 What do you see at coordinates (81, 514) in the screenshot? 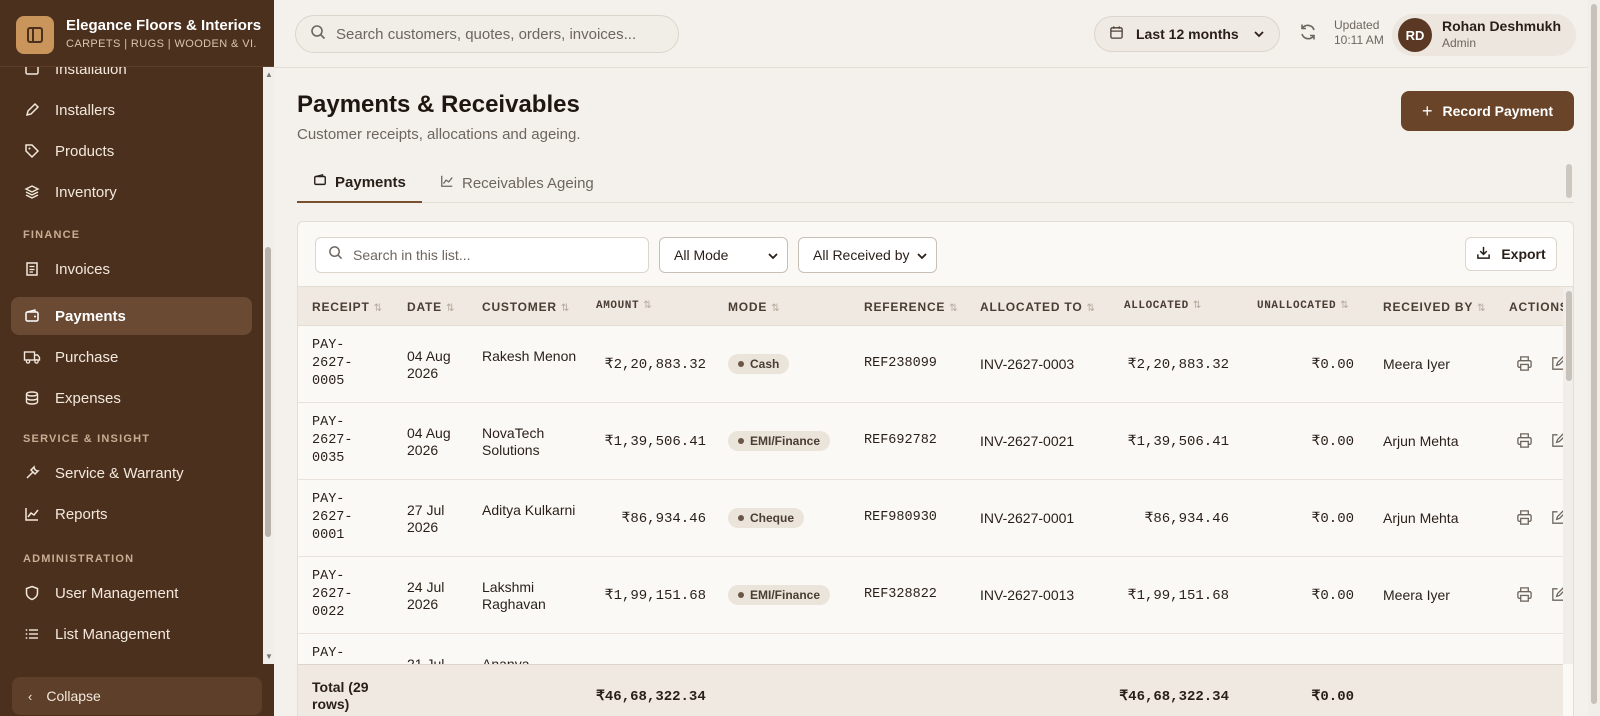
I see `sidebar-item-label: Reports` at bounding box center [81, 514].